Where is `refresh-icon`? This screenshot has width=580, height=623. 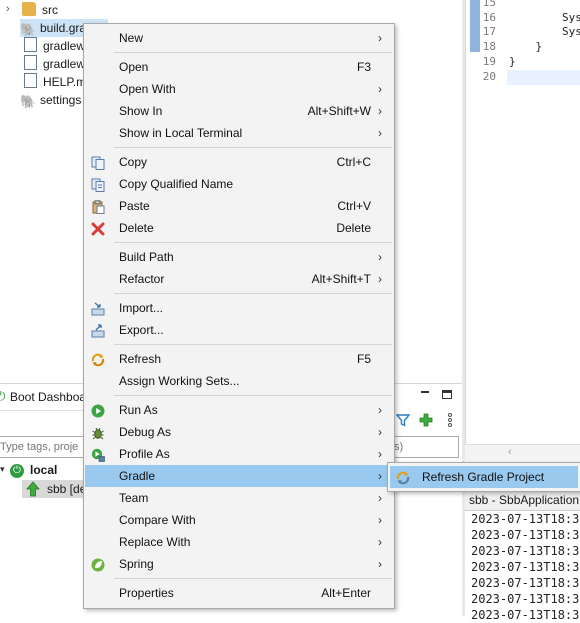
refresh-icon is located at coordinates (98, 359).